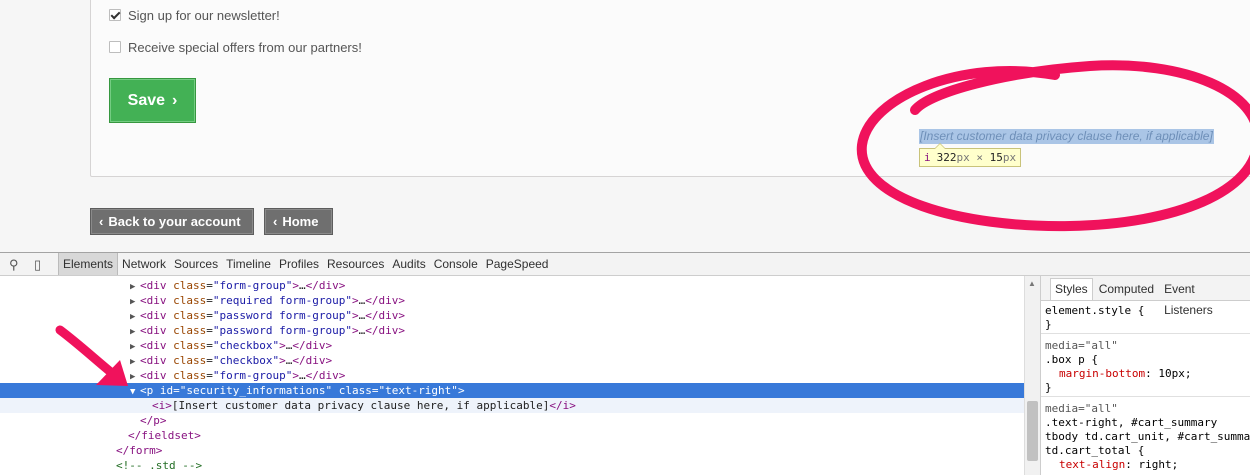  What do you see at coordinates (1147, 436) in the screenshot?
I see `css-selector-line: tbody td.cart_unit, #cart_summary` at bounding box center [1147, 436].